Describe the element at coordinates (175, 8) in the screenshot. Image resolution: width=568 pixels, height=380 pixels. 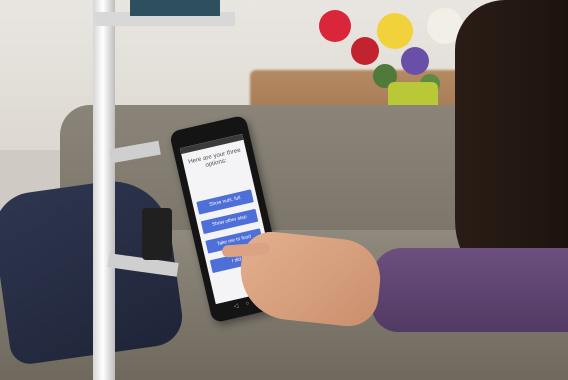
I see `circuit-board` at that location.